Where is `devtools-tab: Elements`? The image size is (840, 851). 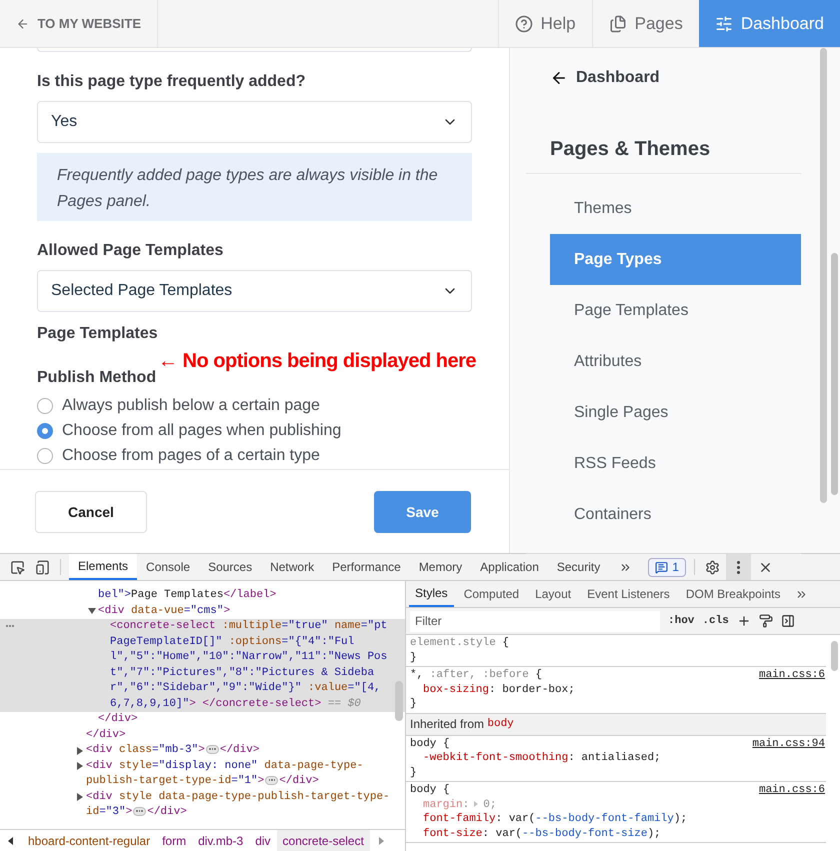
devtools-tab: Elements is located at coordinates (103, 567).